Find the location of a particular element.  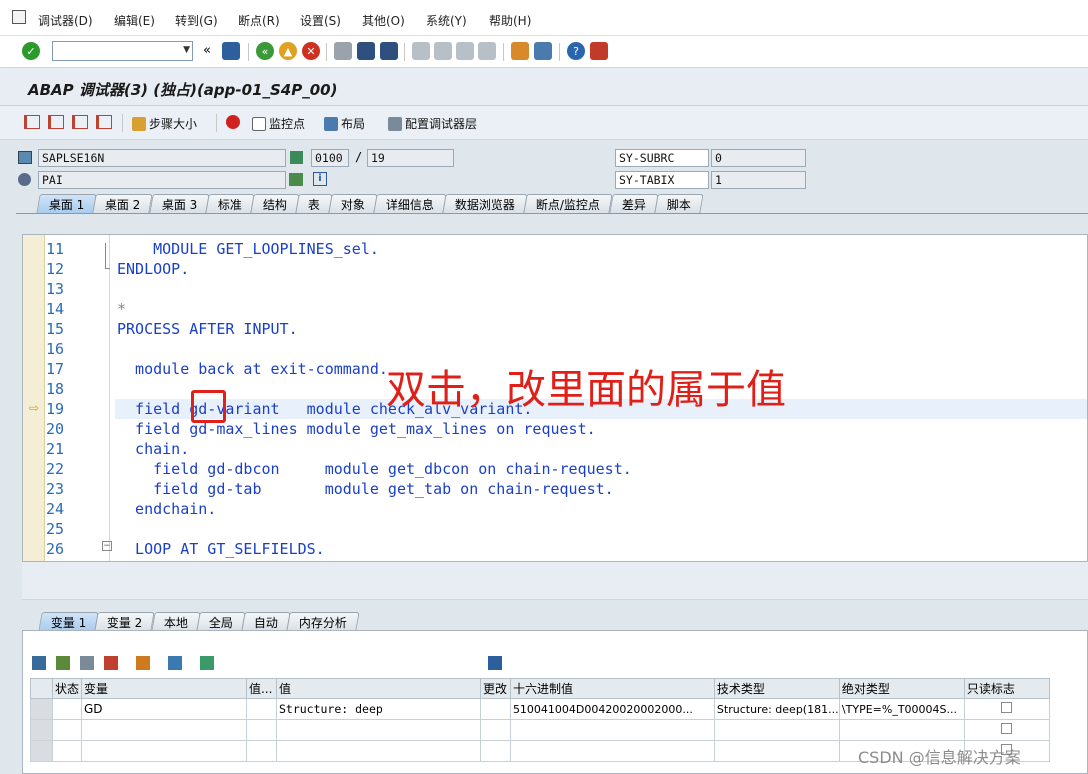

delete-icon is located at coordinates (39, 663).